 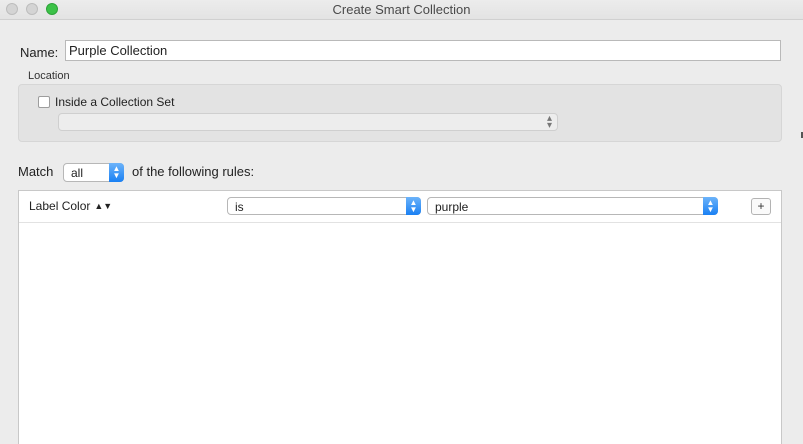 I want to click on match-label: Match, so click(x=36, y=171).